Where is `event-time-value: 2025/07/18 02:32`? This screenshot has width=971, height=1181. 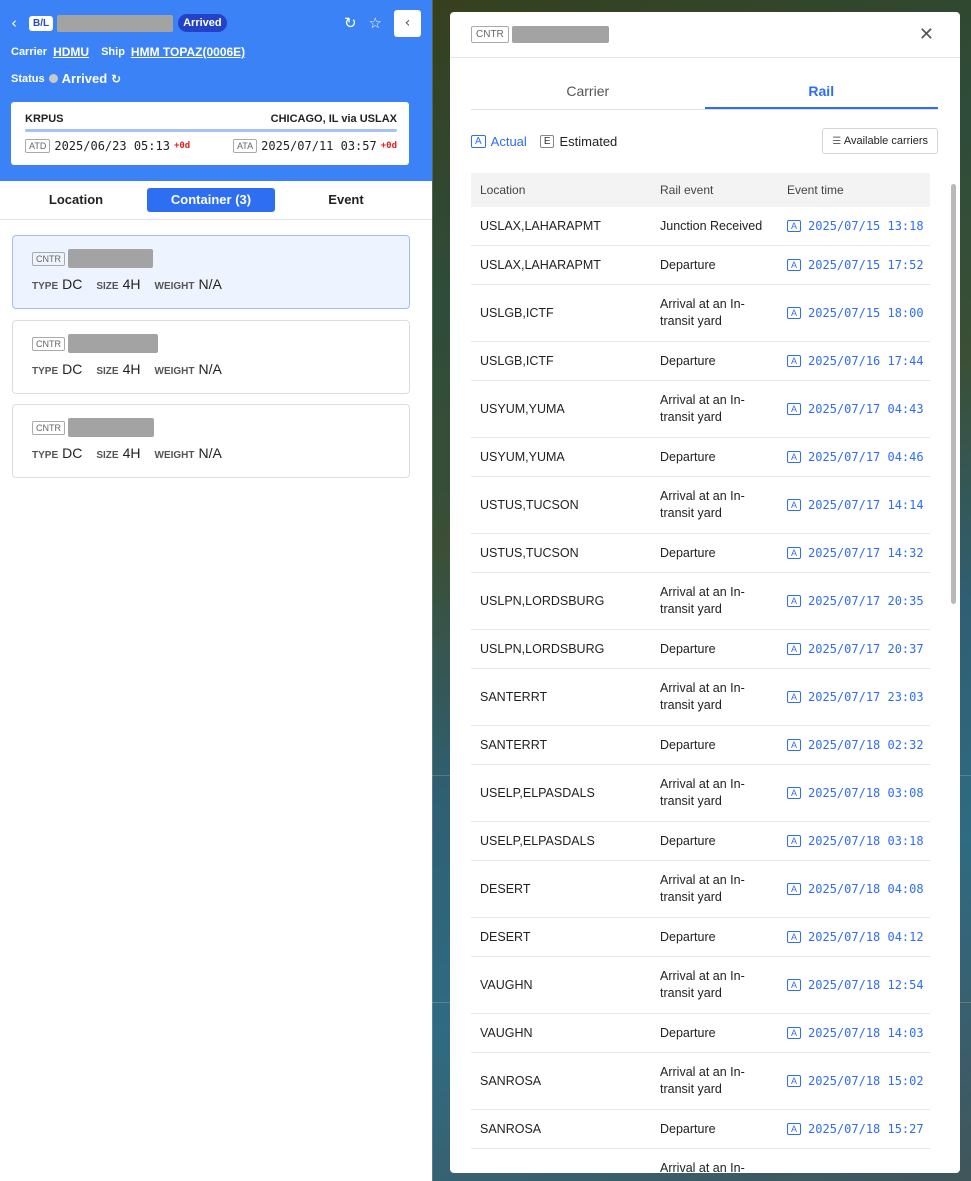
event-time-value: 2025/07/18 02:32 is located at coordinates (866, 745).